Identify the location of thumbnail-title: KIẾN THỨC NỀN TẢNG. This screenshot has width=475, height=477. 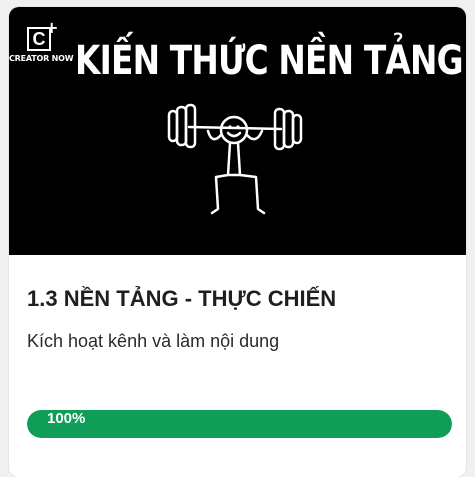
(269, 61).